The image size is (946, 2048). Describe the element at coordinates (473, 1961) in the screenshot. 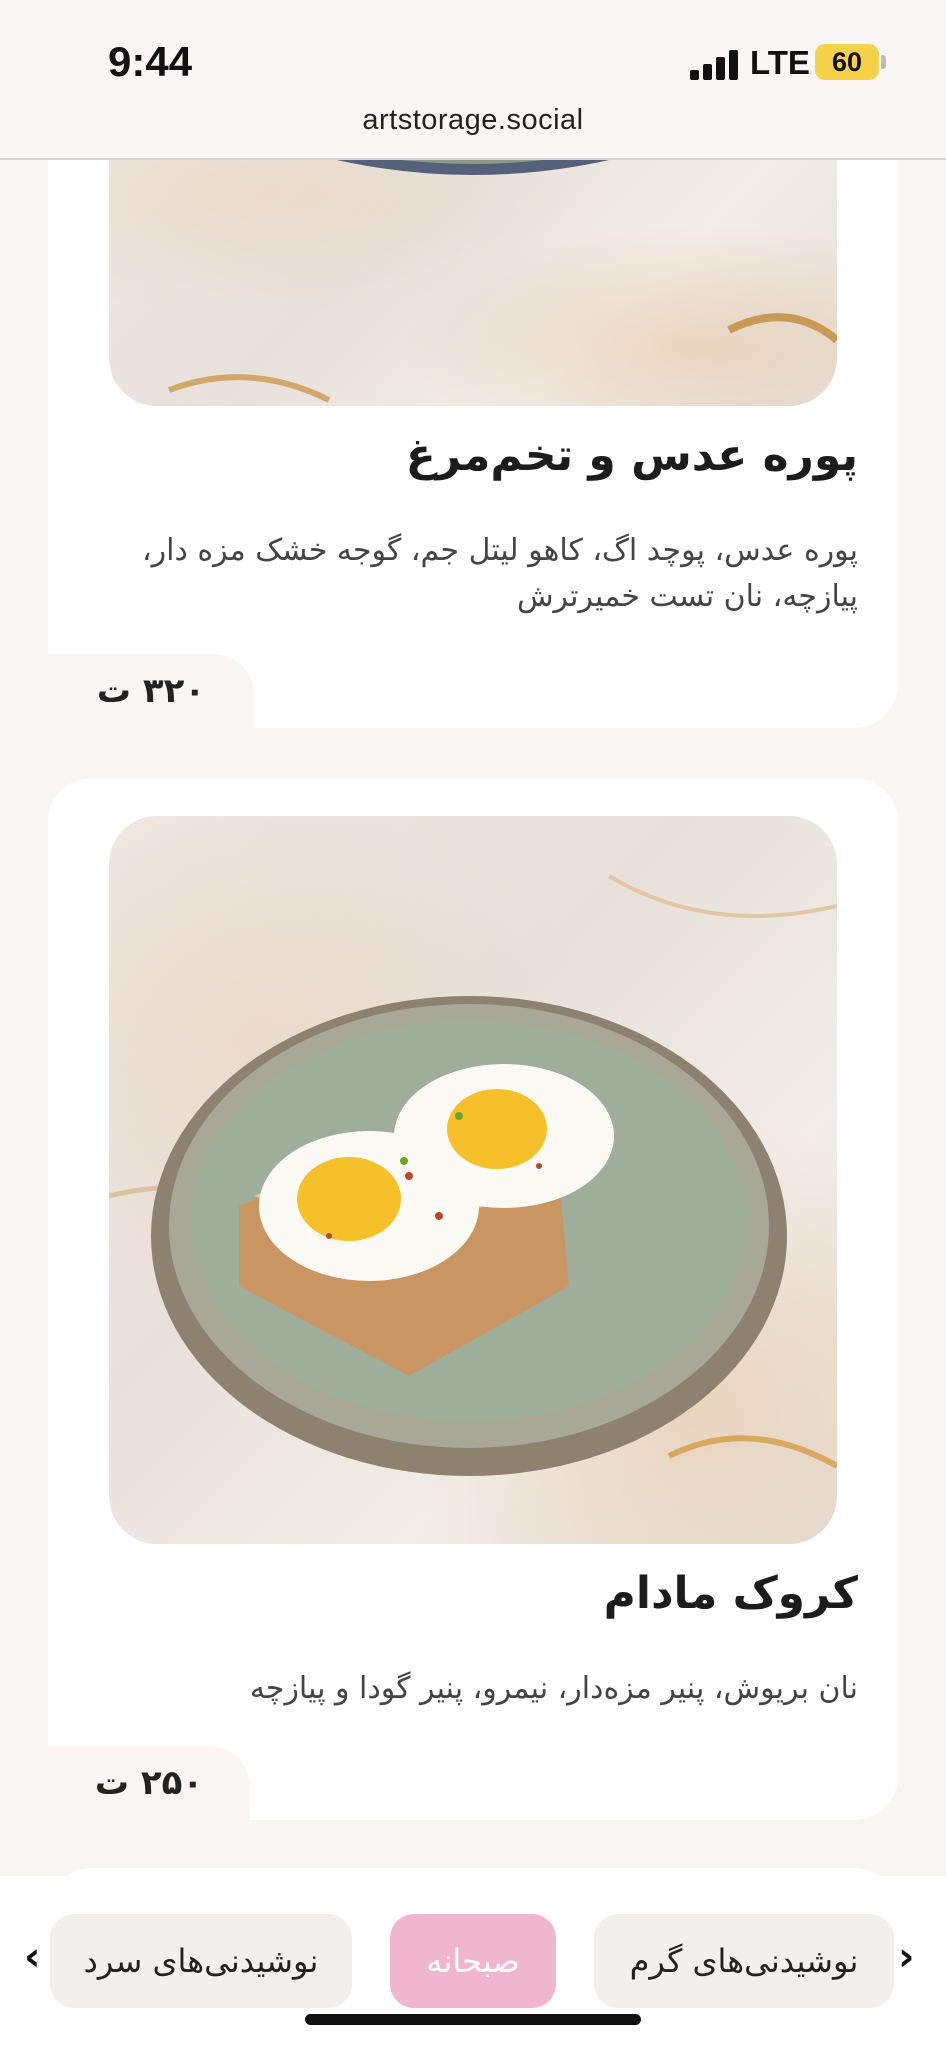

I see `category-breakfast: صبحانه` at that location.